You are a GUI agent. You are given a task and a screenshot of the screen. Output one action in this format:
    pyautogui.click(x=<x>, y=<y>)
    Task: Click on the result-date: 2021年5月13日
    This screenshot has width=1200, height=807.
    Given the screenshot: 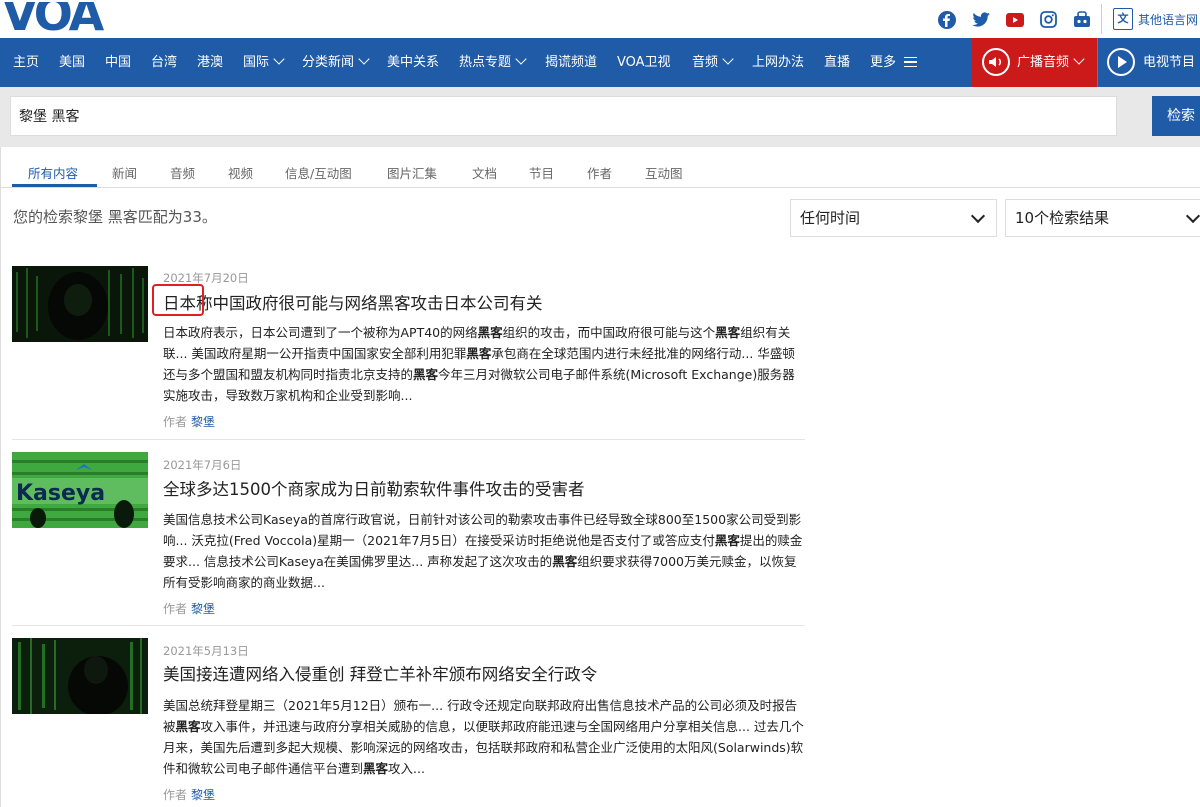 What is the action you would take?
    pyautogui.click(x=206, y=651)
    